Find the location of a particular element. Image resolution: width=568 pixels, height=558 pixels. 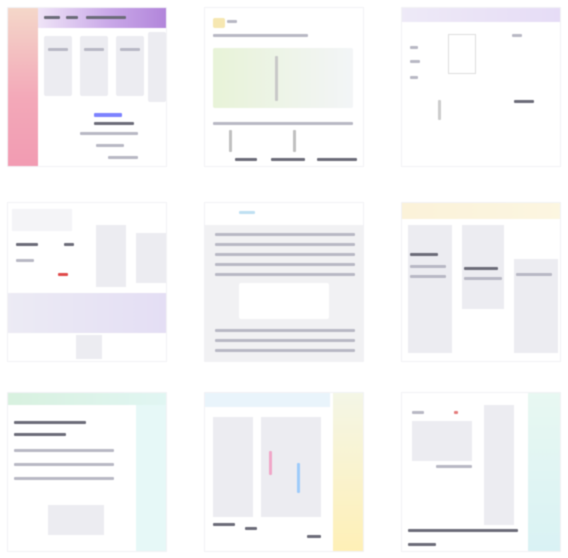

thumb-footer-band is located at coordinates (87, 313).